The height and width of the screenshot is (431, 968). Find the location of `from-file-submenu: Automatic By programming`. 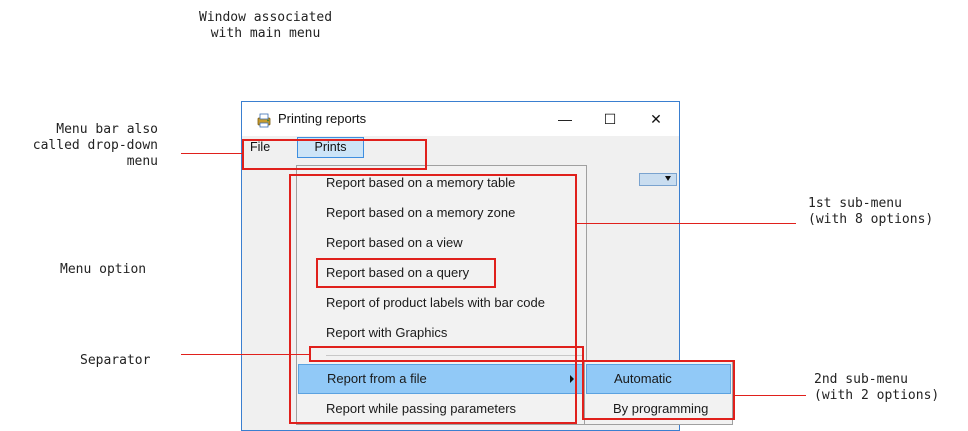

from-file-submenu: Automatic By programming is located at coordinates (658, 393).